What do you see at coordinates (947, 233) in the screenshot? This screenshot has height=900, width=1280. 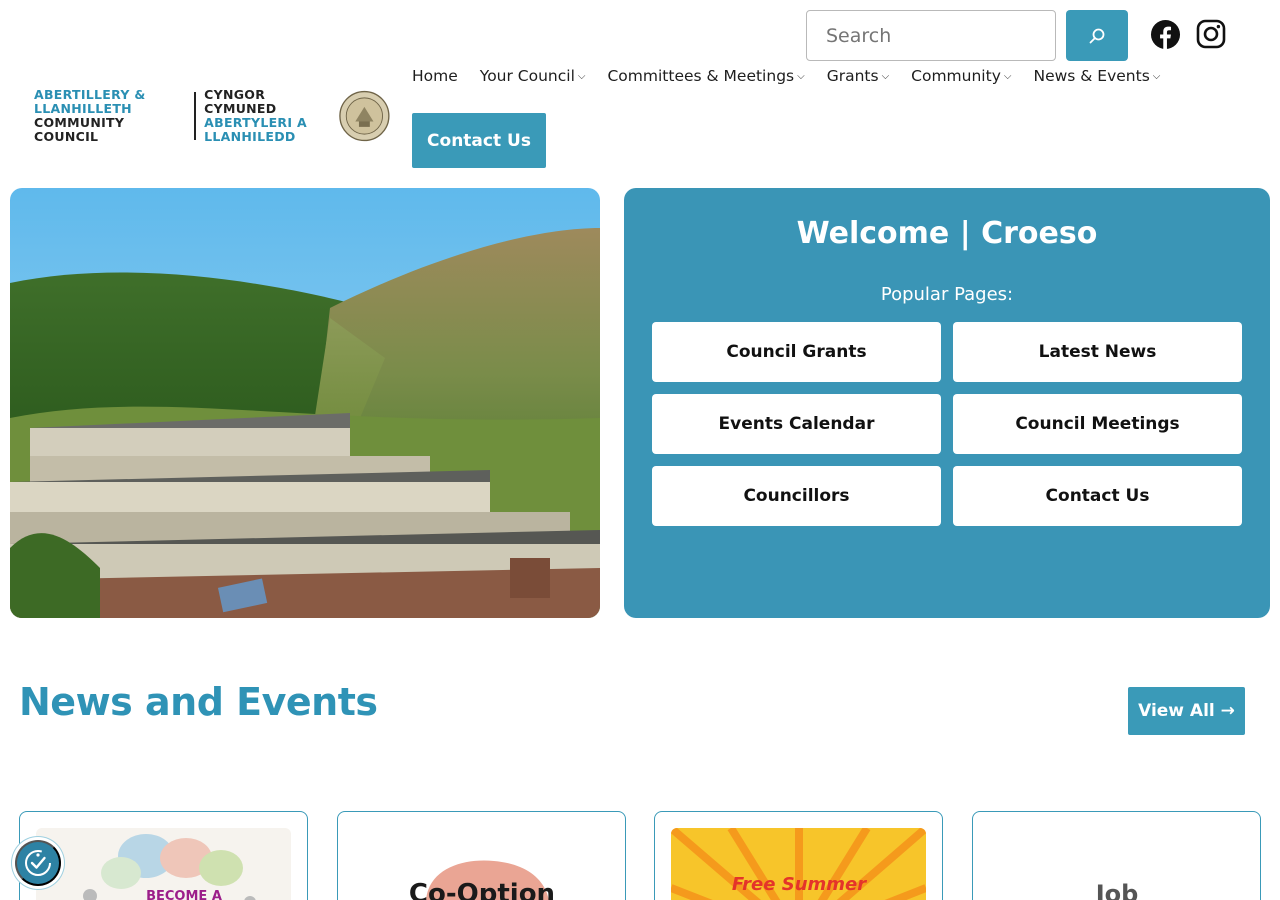 I see `welcome-title: Welcome | Croeso` at bounding box center [947, 233].